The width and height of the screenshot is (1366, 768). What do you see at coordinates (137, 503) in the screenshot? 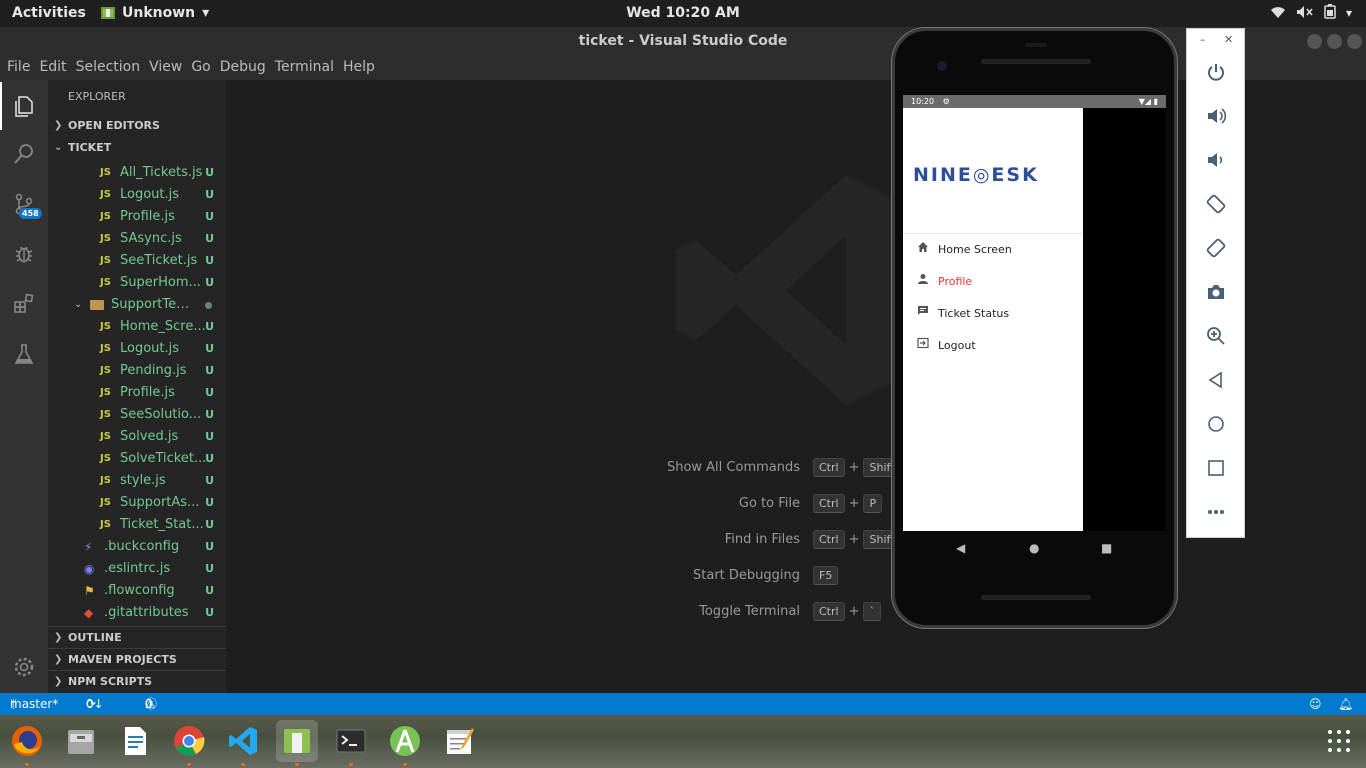
I see `file-row: JS SupportAs... U` at bounding box center [137, 503].